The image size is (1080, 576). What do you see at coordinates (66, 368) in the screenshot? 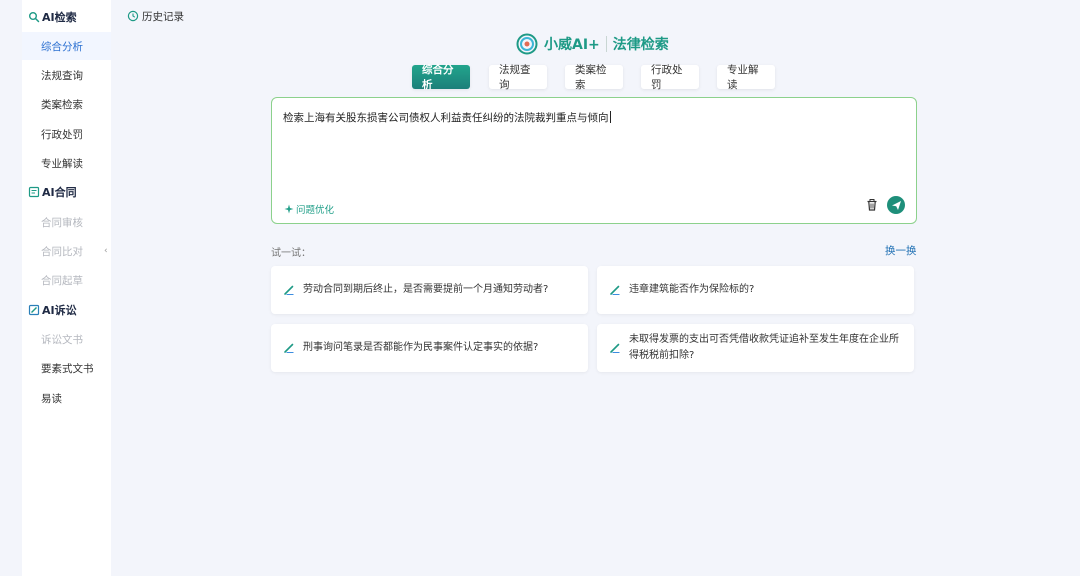
I see `sidebar-item-element-documents: 要素式文书` at bounding box center [66, 368].